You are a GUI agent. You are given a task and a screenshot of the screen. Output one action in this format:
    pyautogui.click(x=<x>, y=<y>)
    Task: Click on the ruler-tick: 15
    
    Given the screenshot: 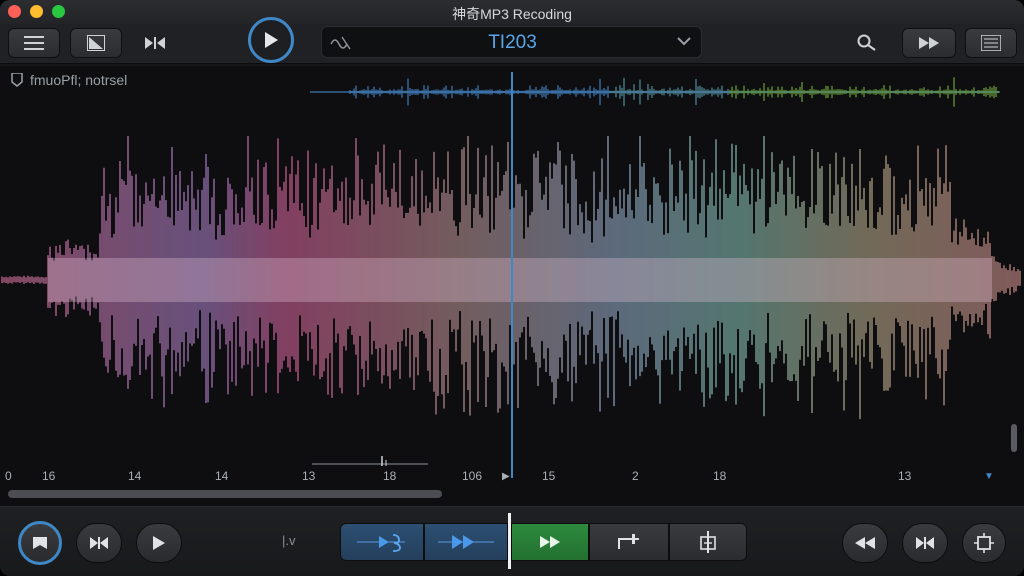 What is the action you would take?
    pyautogui.click(x=549, y=476)
    